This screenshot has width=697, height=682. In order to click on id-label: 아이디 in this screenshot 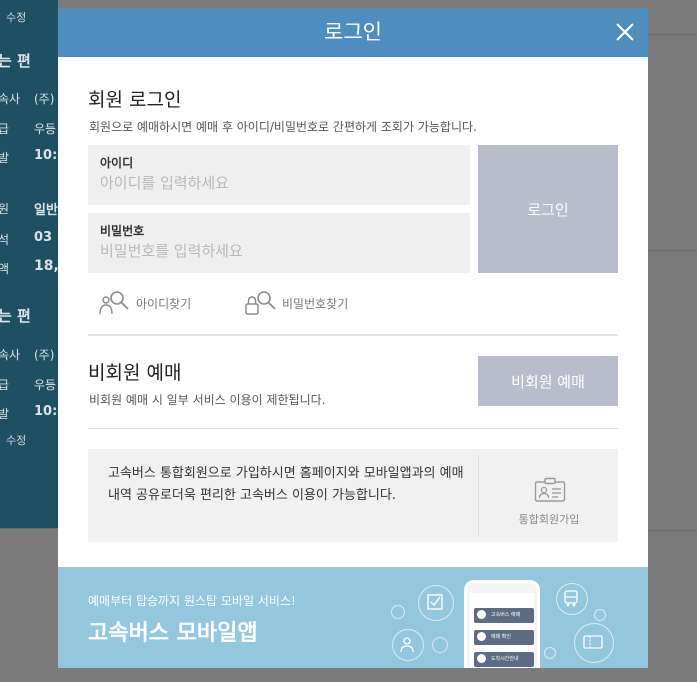, I will do `click(117, 163)`.